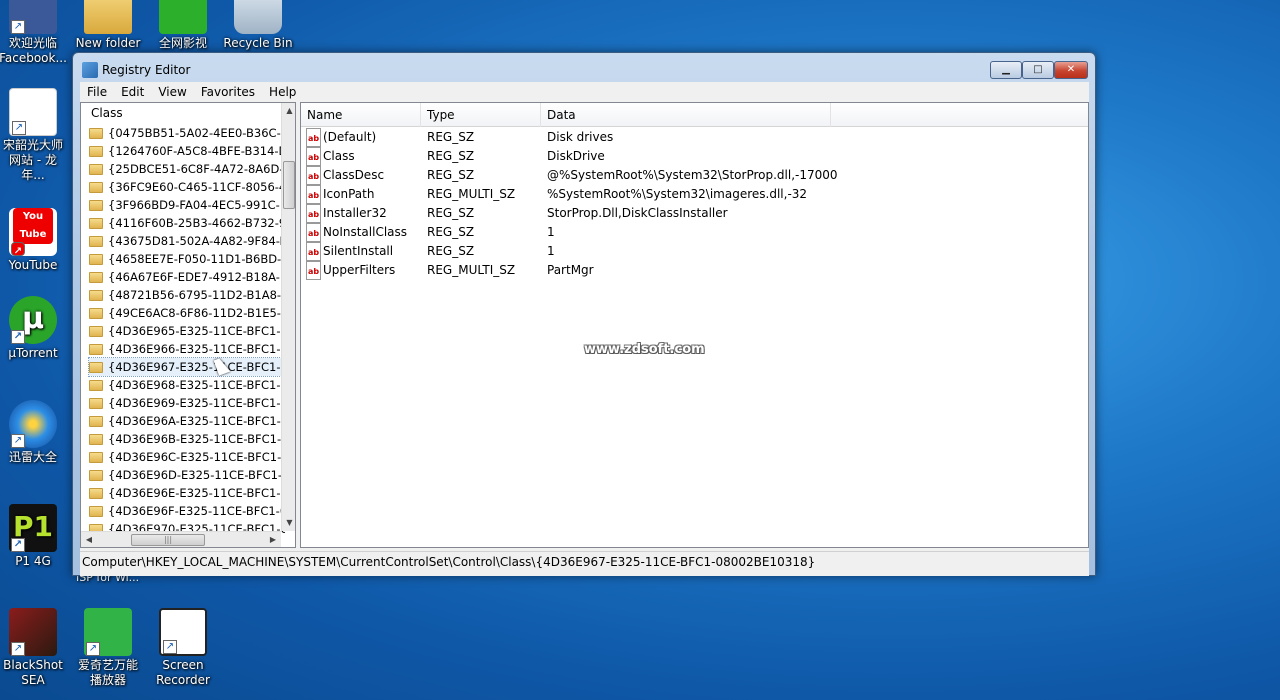  Describe the element at coordinates (97, 92) in the screenshot. I see `menu-file: File` at that location.